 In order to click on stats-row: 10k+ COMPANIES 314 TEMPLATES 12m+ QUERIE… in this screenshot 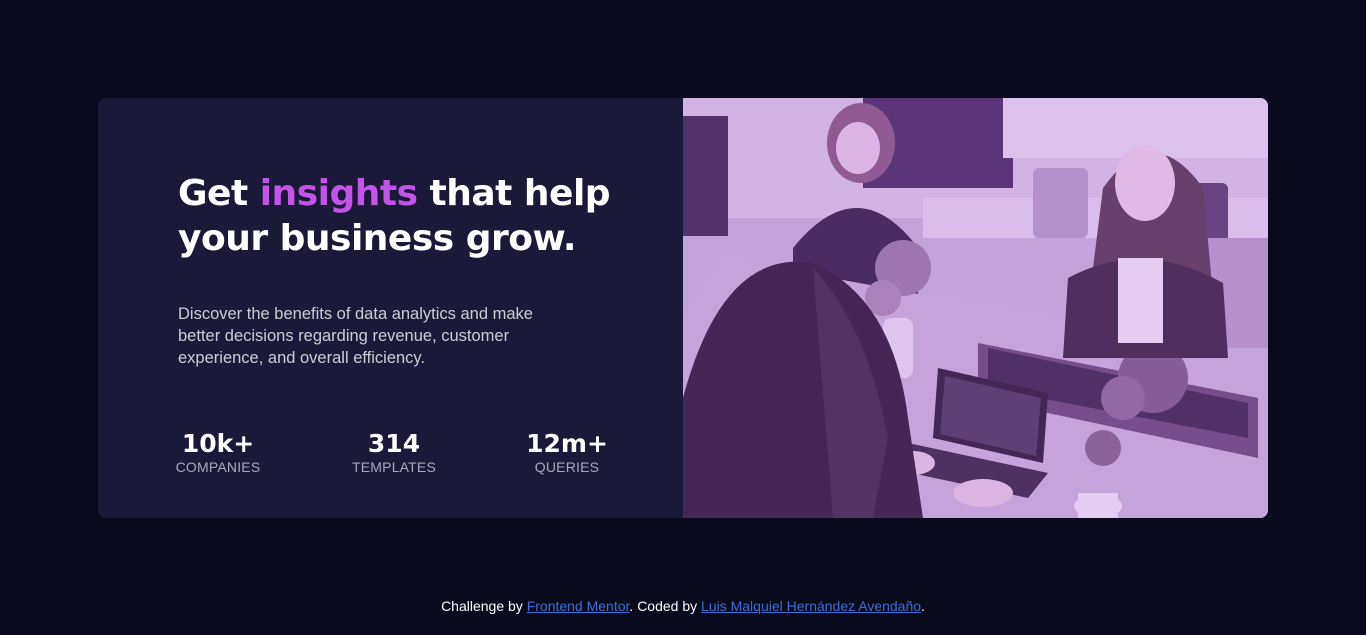, I will do `click(391, 451)`.